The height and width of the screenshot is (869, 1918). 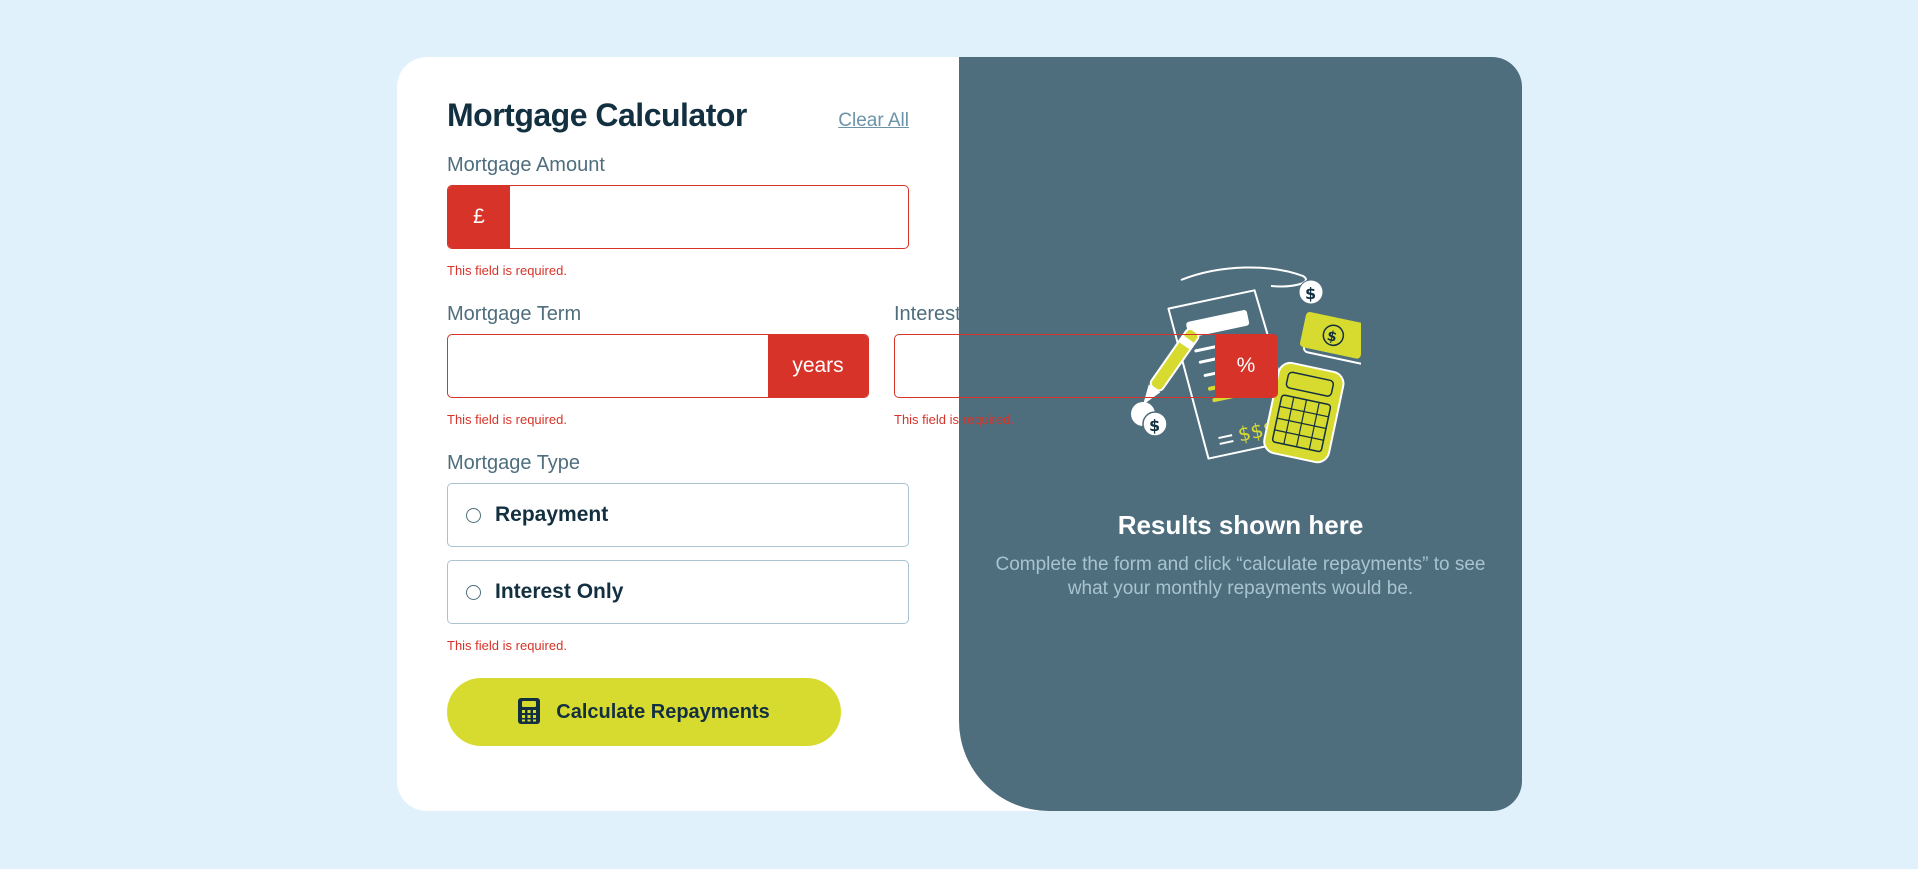 I want to click on mortgage-type-error: This field is required., so click(x=507, y=645).